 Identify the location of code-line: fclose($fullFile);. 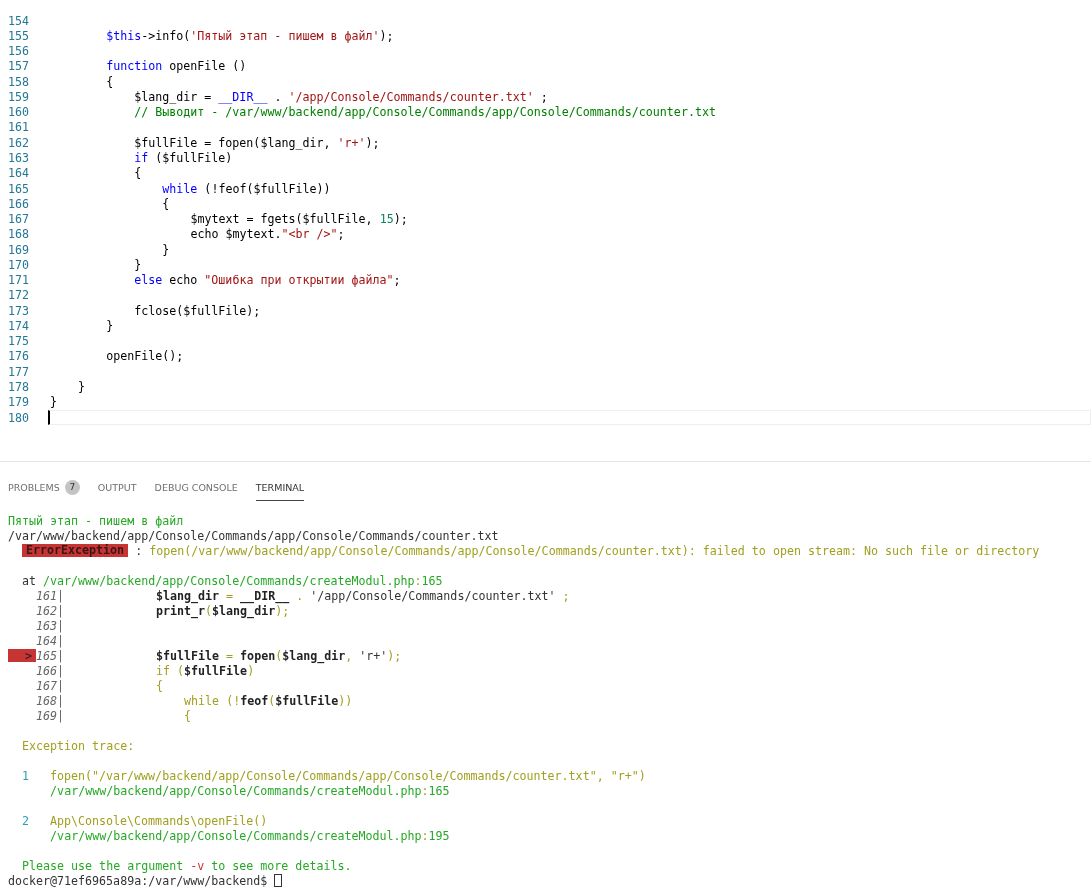
(197, 310).